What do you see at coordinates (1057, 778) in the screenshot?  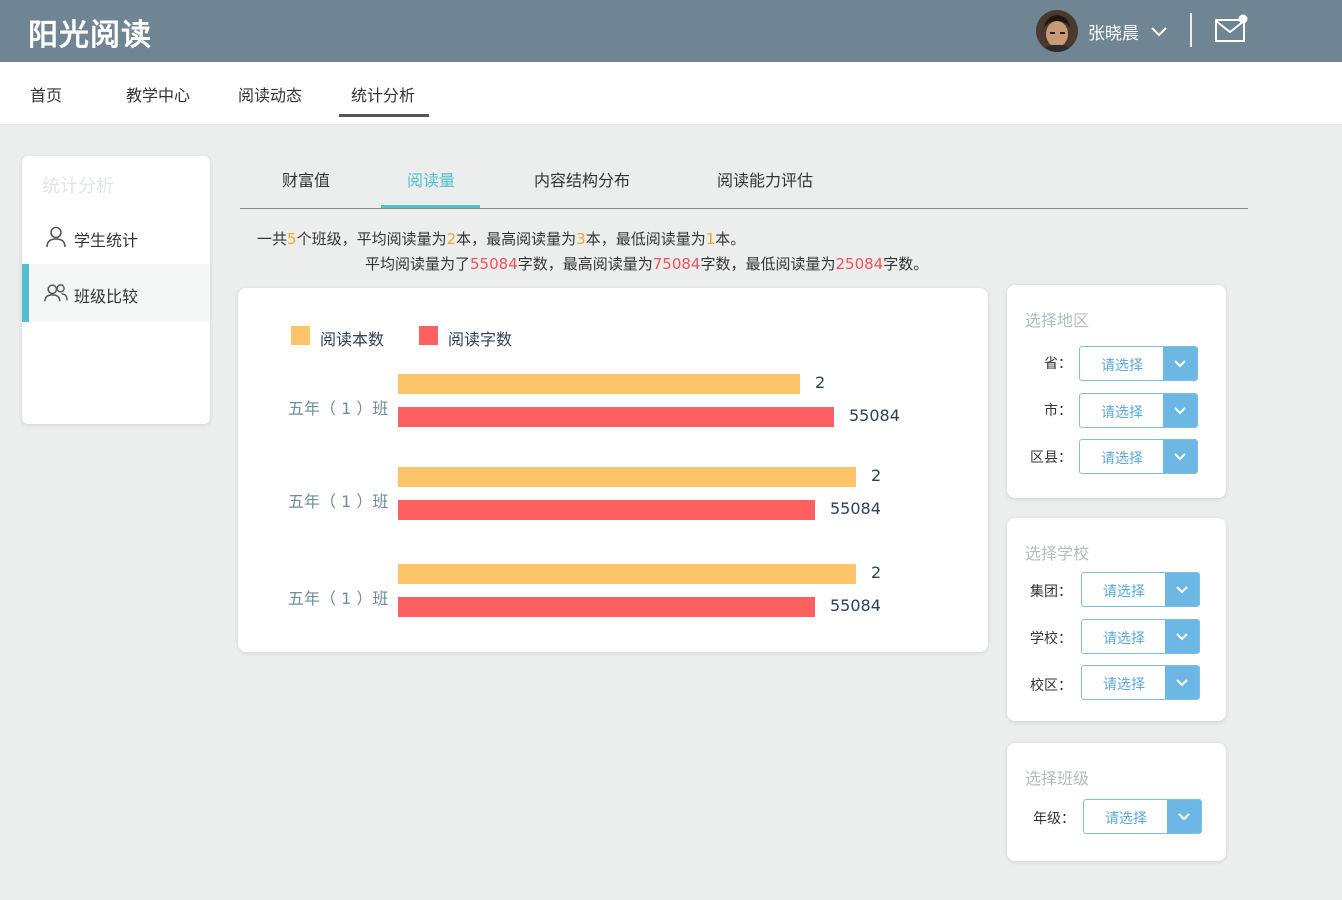 I see `filter-title-class: 选择班级` at bounding box center [1057, 778].